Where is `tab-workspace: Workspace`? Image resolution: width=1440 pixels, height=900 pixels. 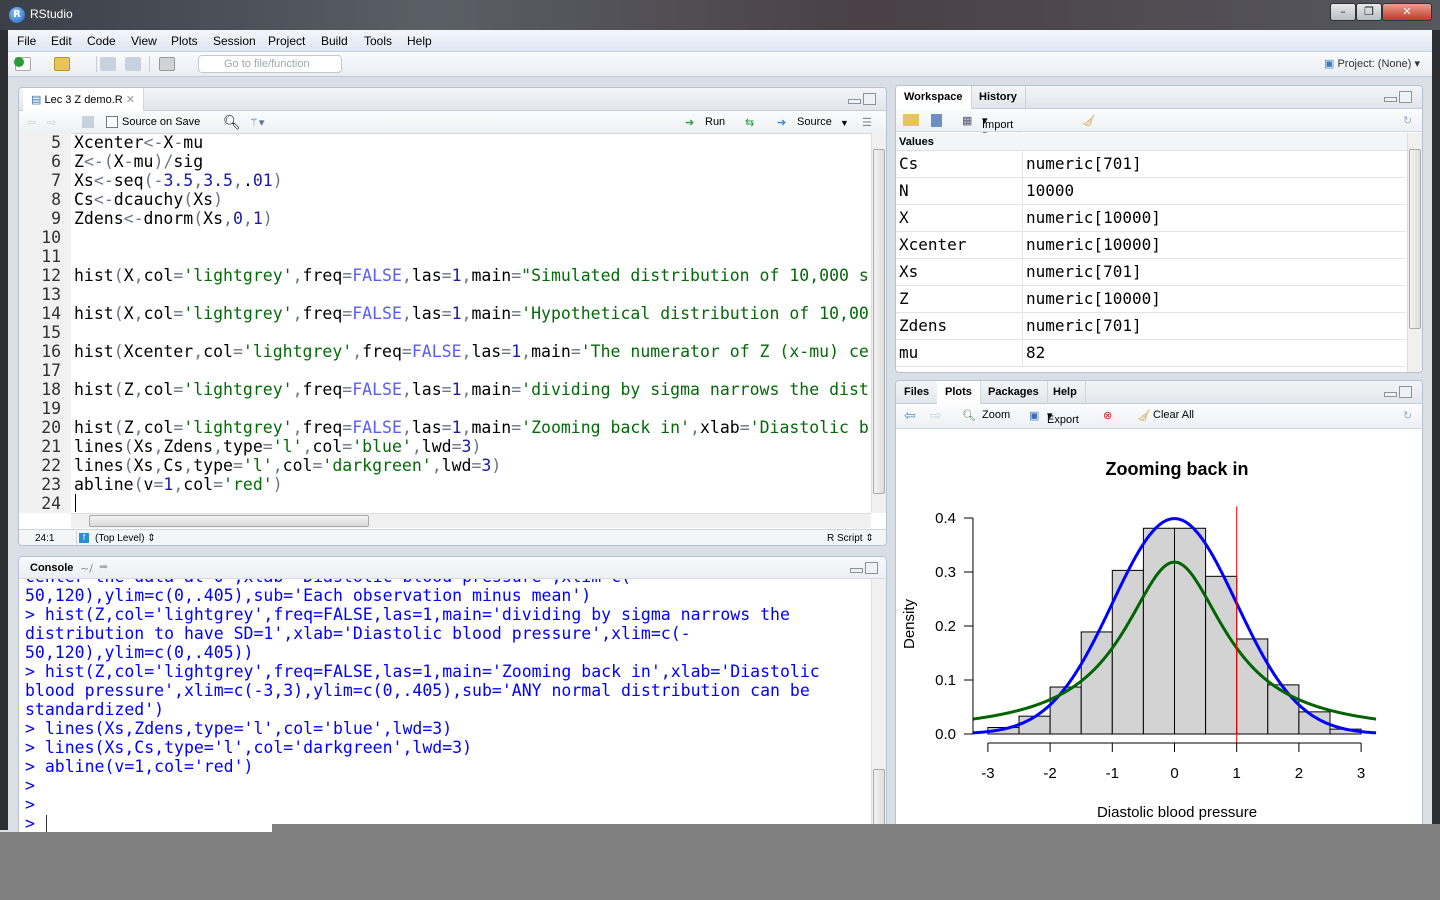
tab-workspace: Workspace is located at coordinates (934, 98).